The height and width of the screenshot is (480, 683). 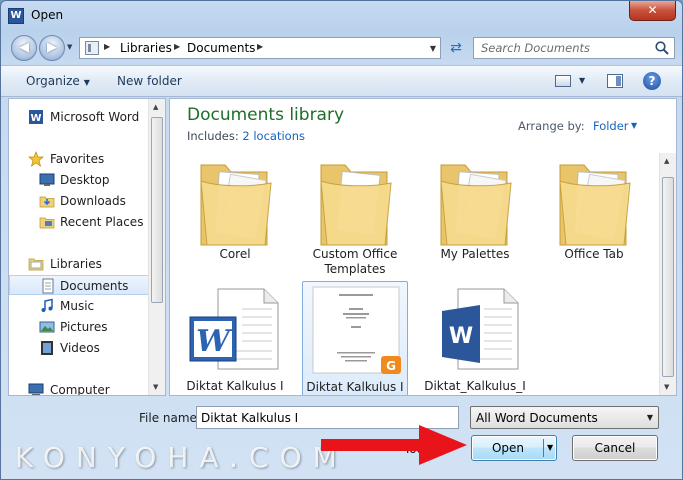 I want to click on sidebar-item-label: Libraries, so click(x=76, y=264).